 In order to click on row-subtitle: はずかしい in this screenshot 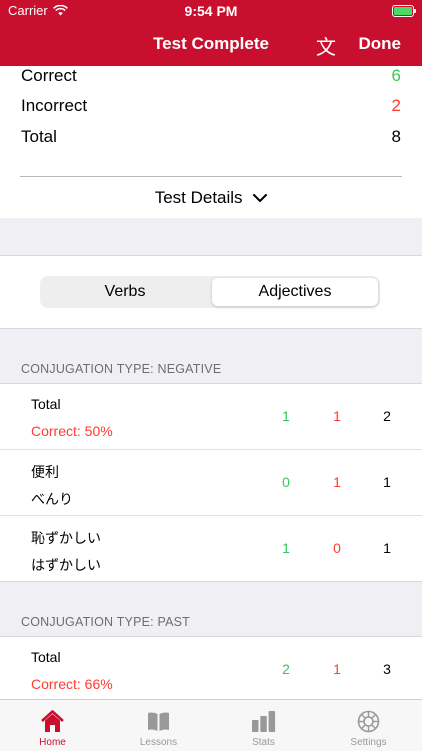, I will do `click(66, 565)`.